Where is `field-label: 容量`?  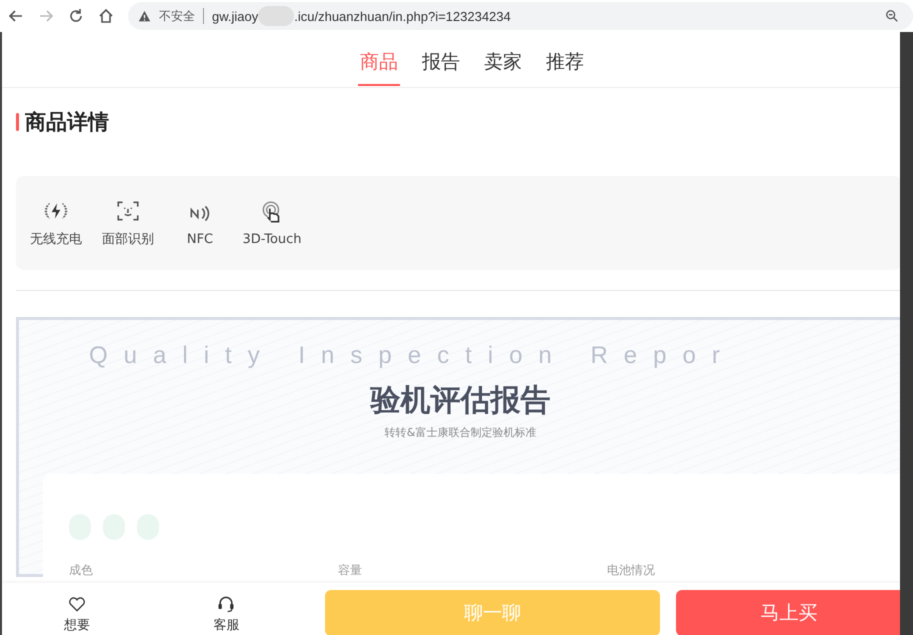 field-label: 容量 is located at coordinates (350, 570).